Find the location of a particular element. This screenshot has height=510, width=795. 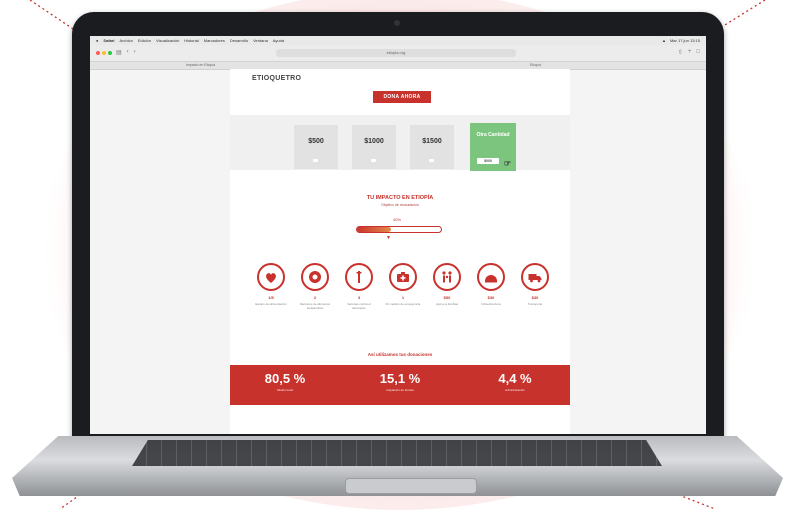

menu-historial: Historial is located at coordinates (191, 40).